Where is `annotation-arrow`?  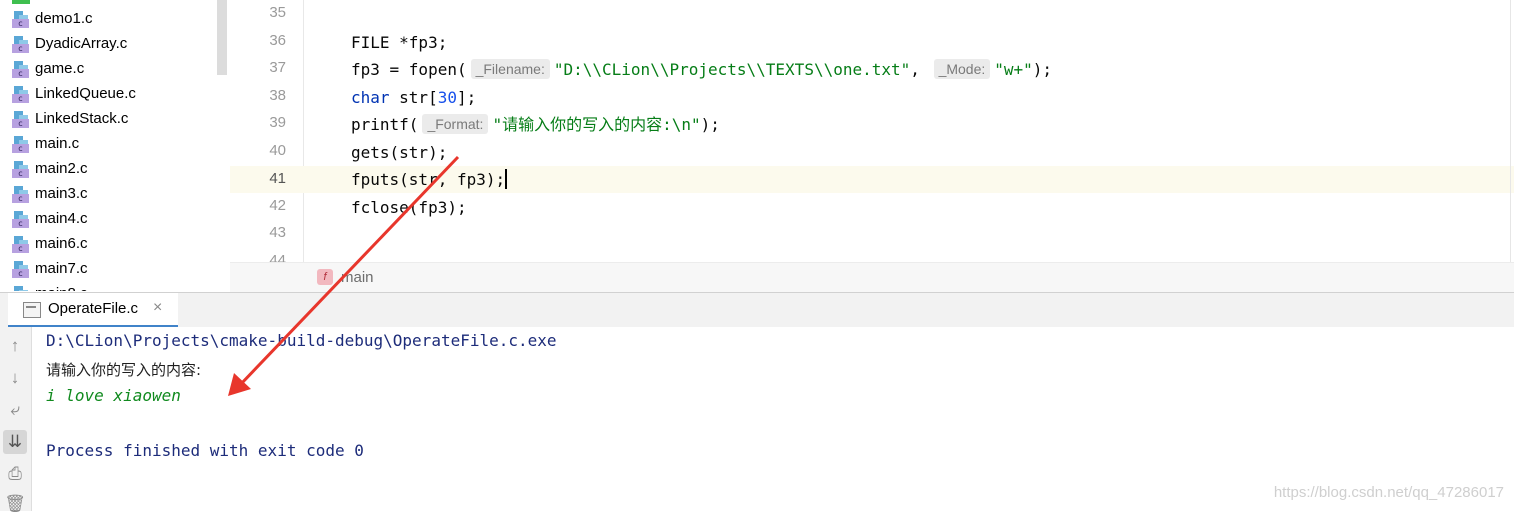 annotation-arrow is located at coordinates (344, 275).